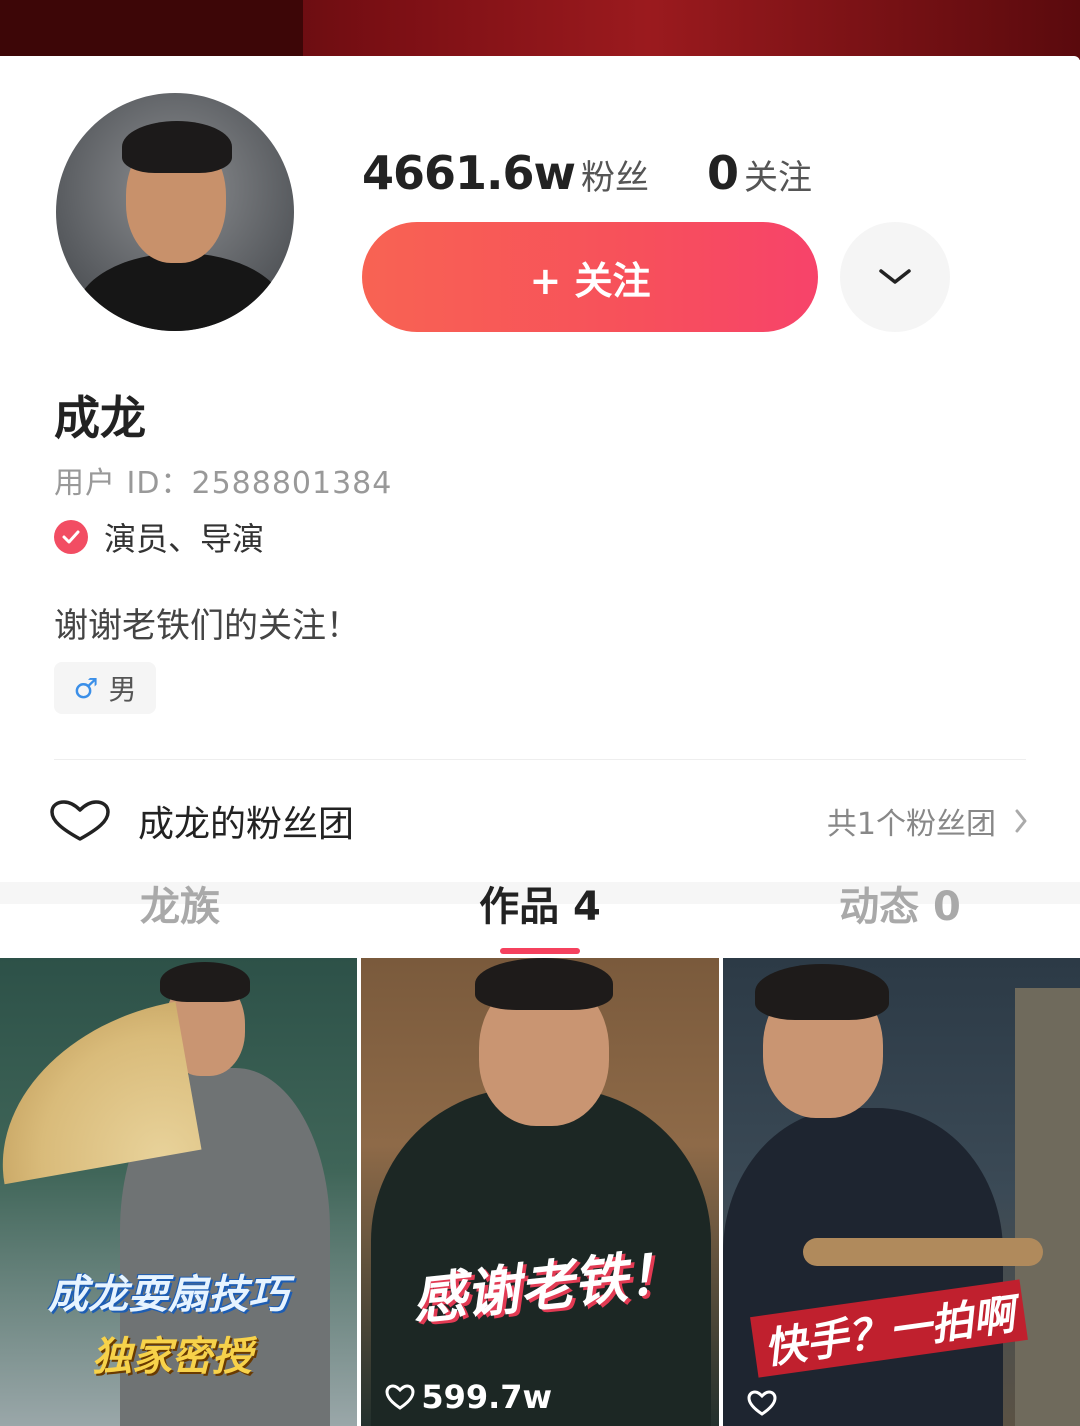  What do you see at coordinates (246, 824) in the screenshot?
I see `fan-group-title: 成龙的粉丝团` at bounding box center [246, 824].